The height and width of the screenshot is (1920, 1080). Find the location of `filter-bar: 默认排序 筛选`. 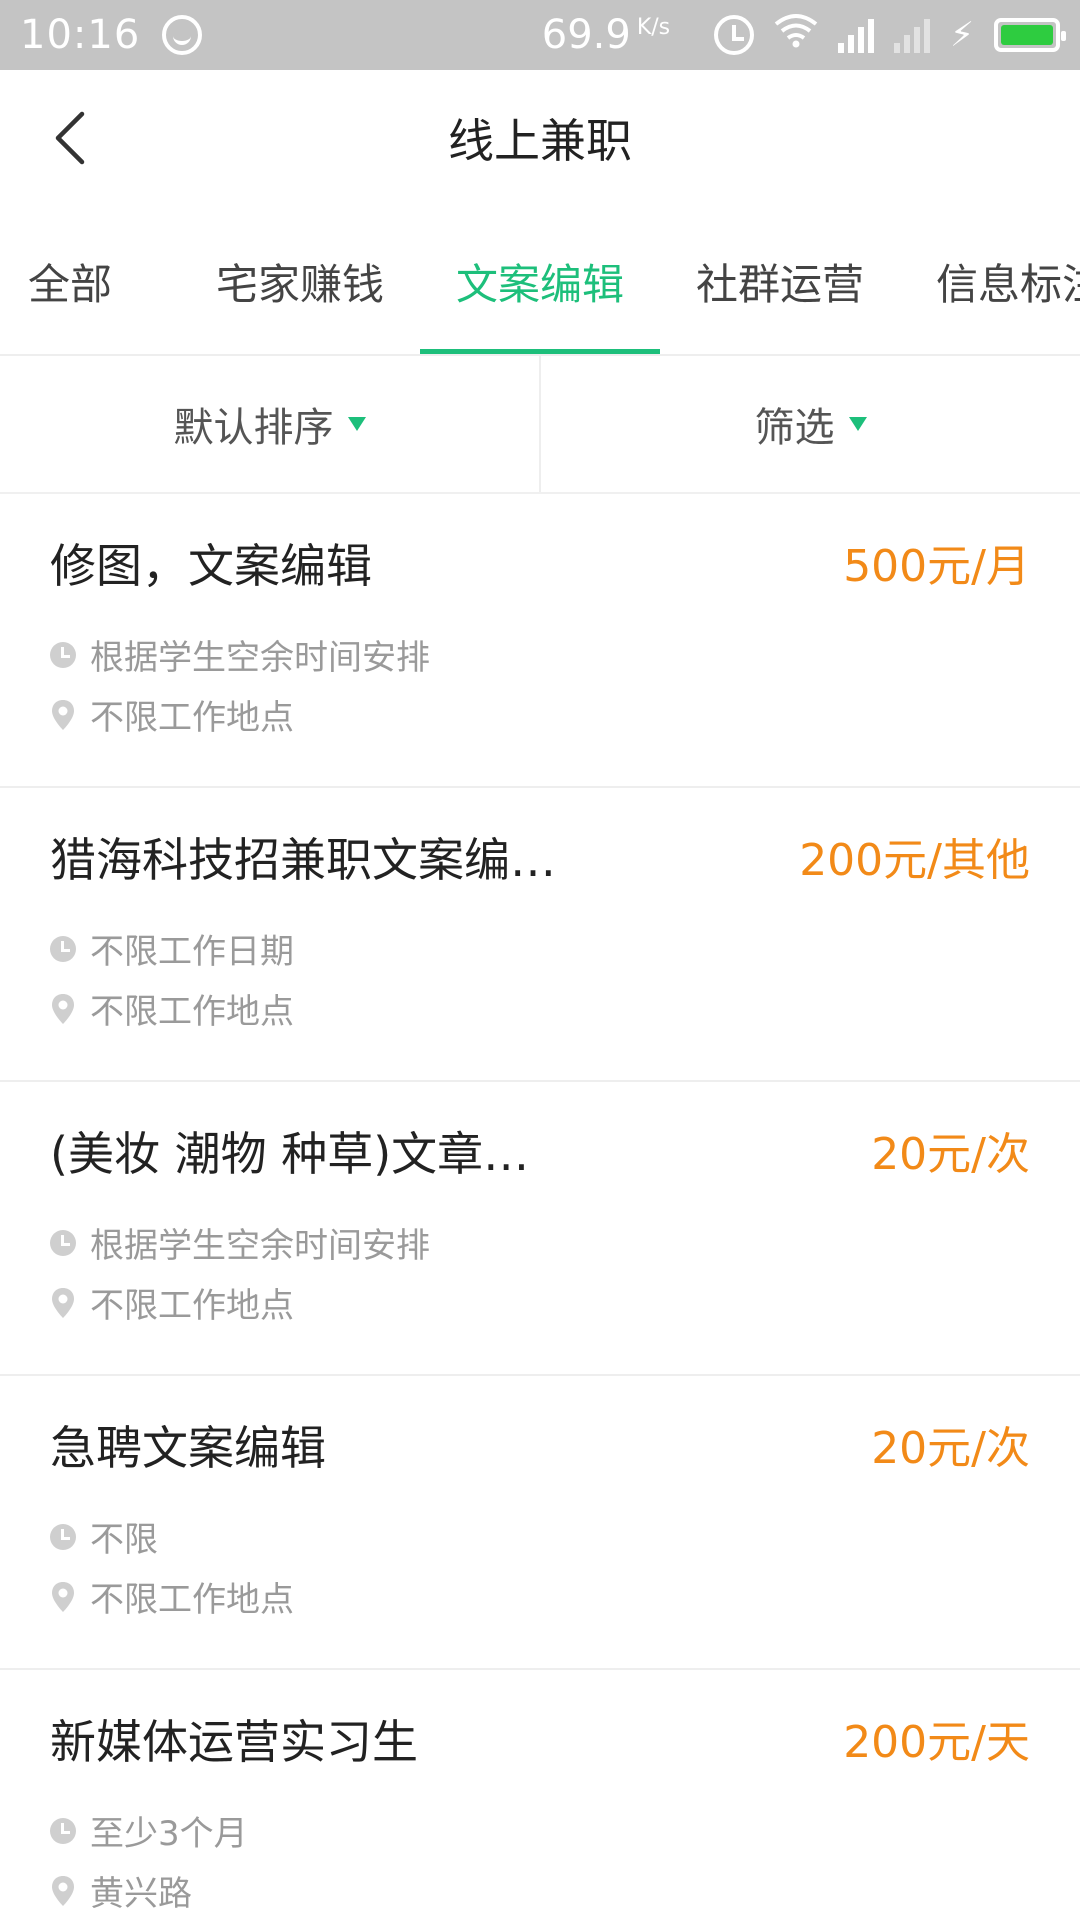

filter-bar: 默认排序 筛选 is located at coordinates (540, 425).